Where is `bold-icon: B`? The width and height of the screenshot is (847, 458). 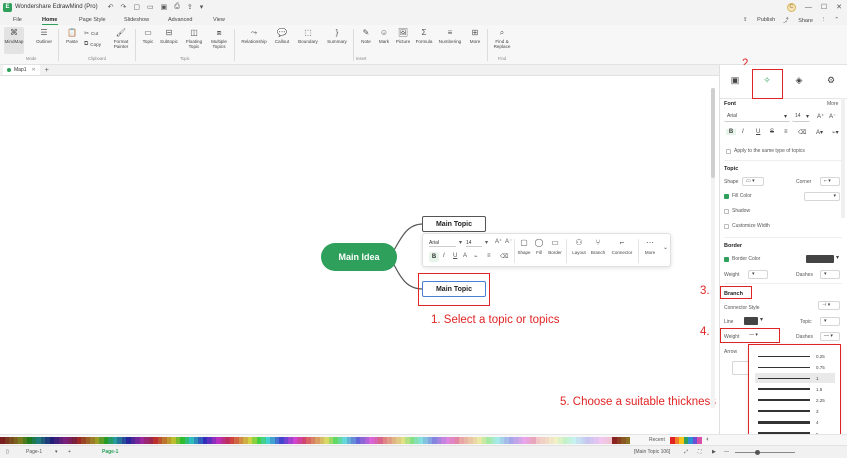
bold-icon: B is located at coordinates (731, 132).